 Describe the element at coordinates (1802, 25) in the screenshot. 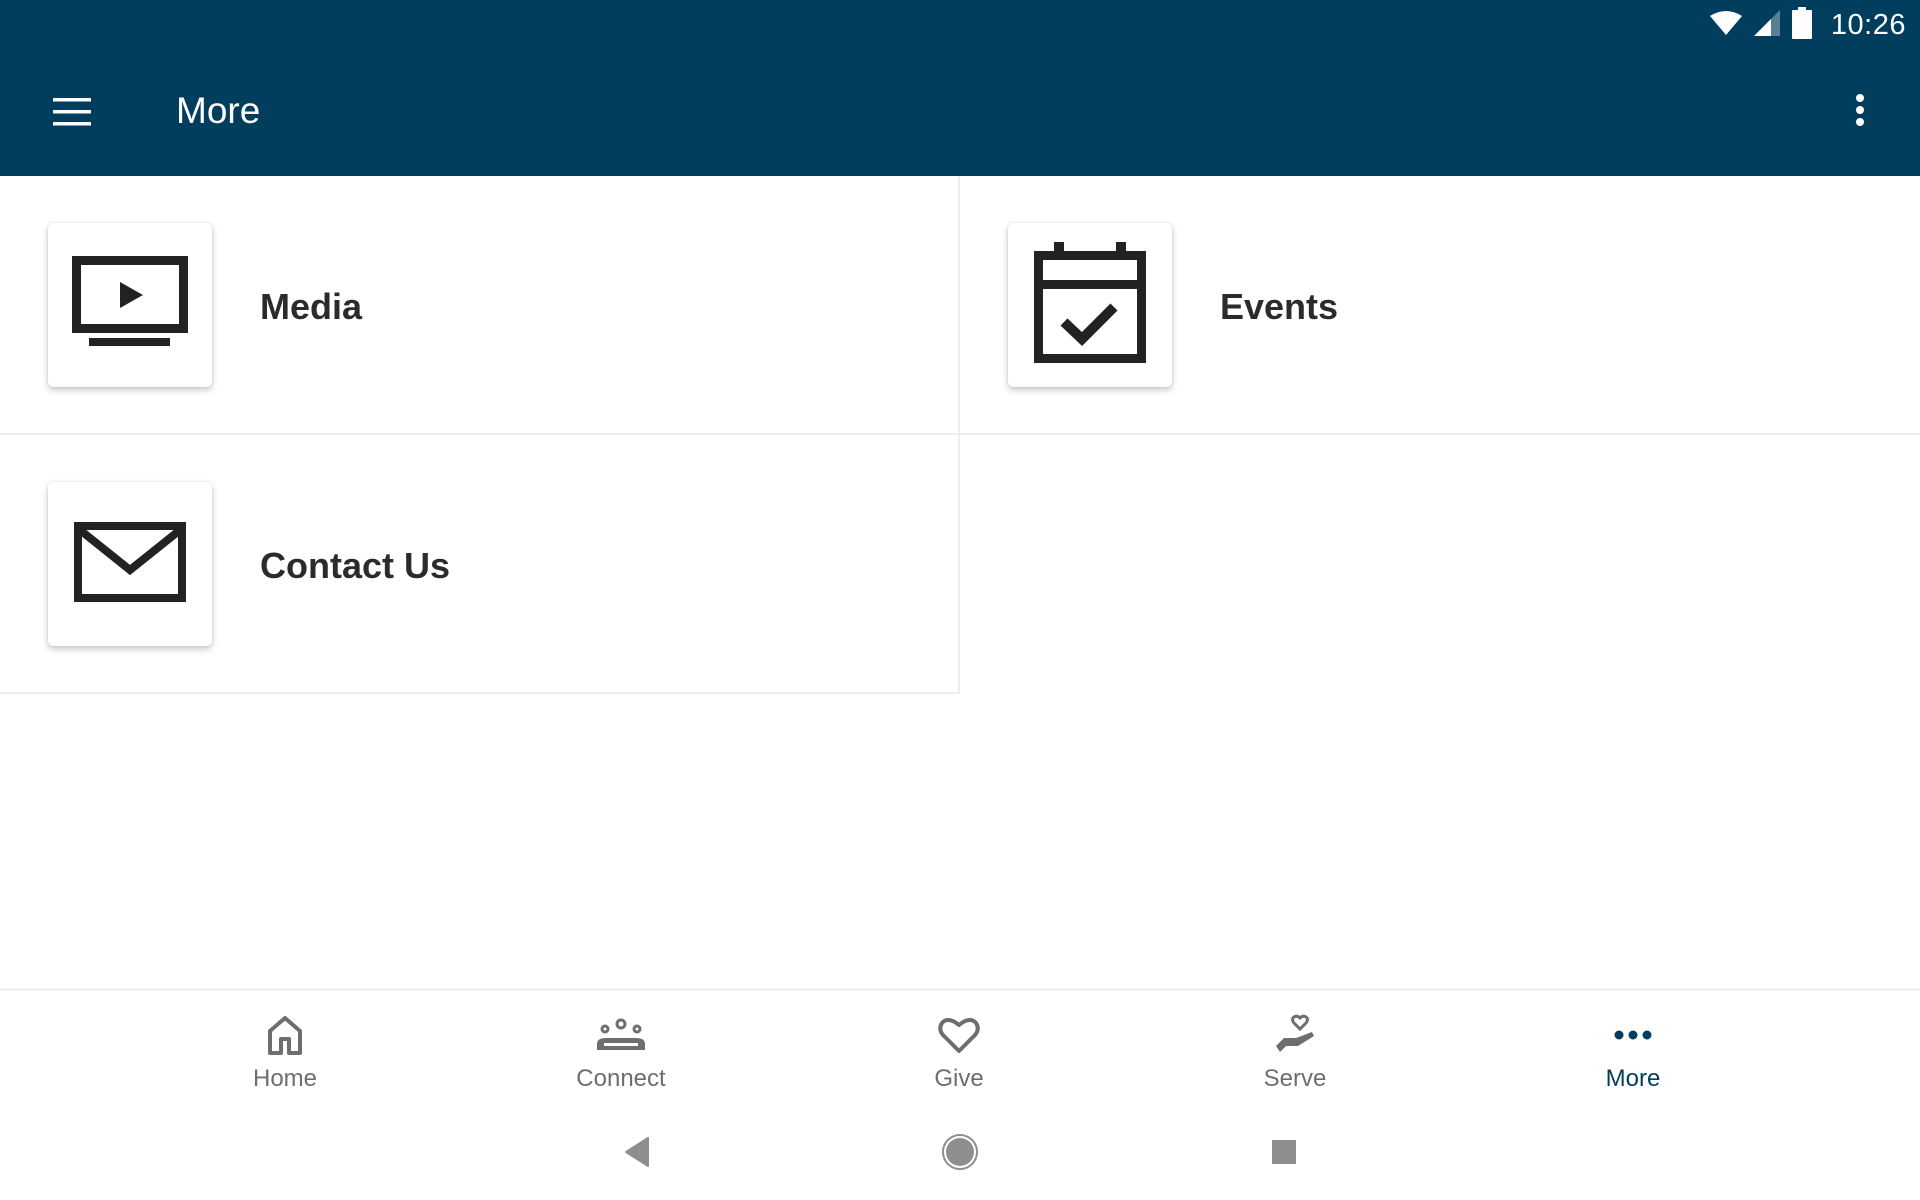

I see `battery-icon` at that location.